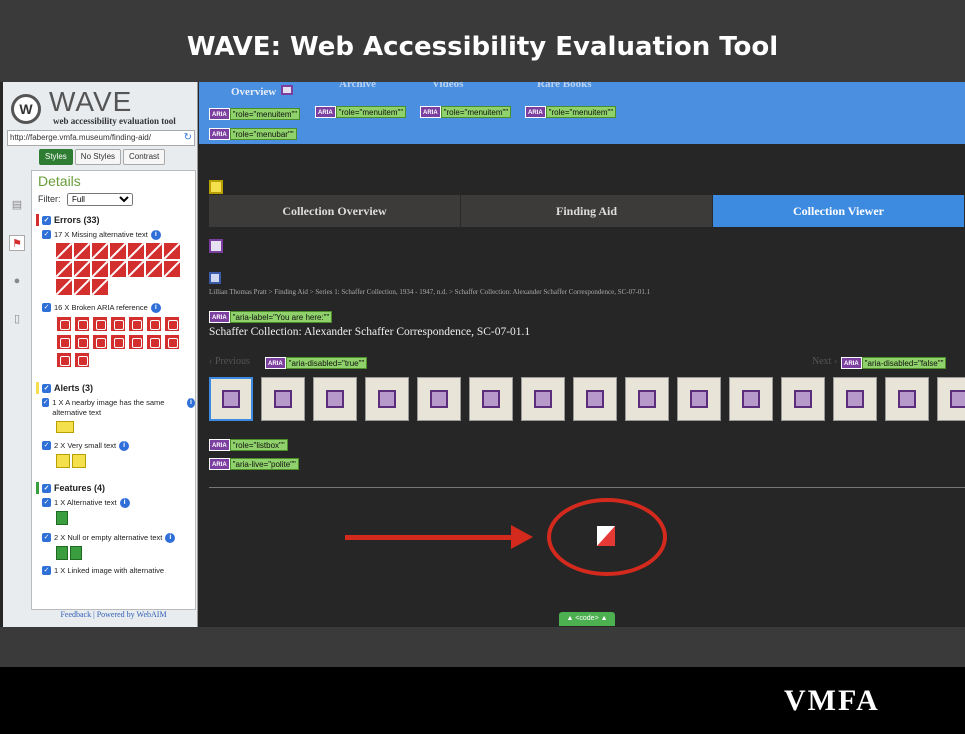  What do you see at coordinates (144, 157) in the screenshot?
I see `tab-contrast: Contrast` at bounding box center [144, 157].